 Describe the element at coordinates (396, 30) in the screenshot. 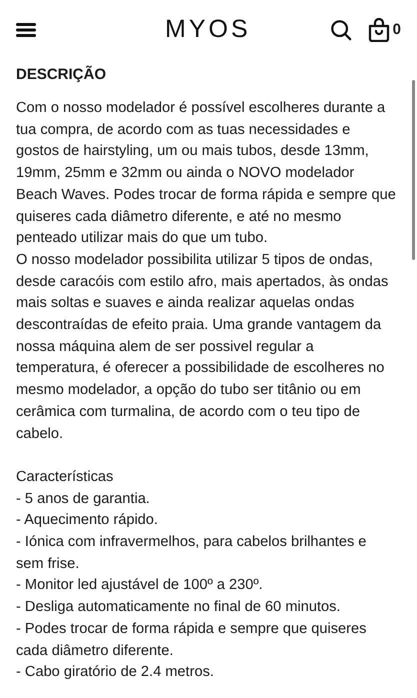

I see `cart-count: 0` at that location.